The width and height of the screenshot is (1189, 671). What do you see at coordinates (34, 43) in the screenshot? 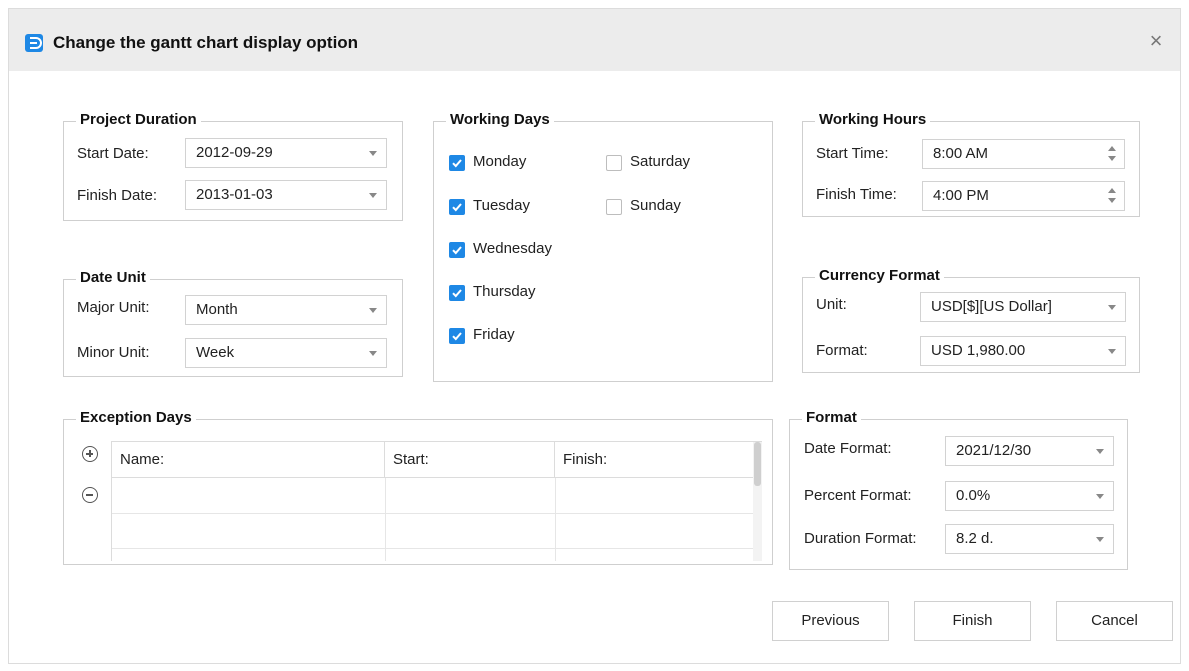
I see `app-logo-icon` at bounding box center [34, 43].